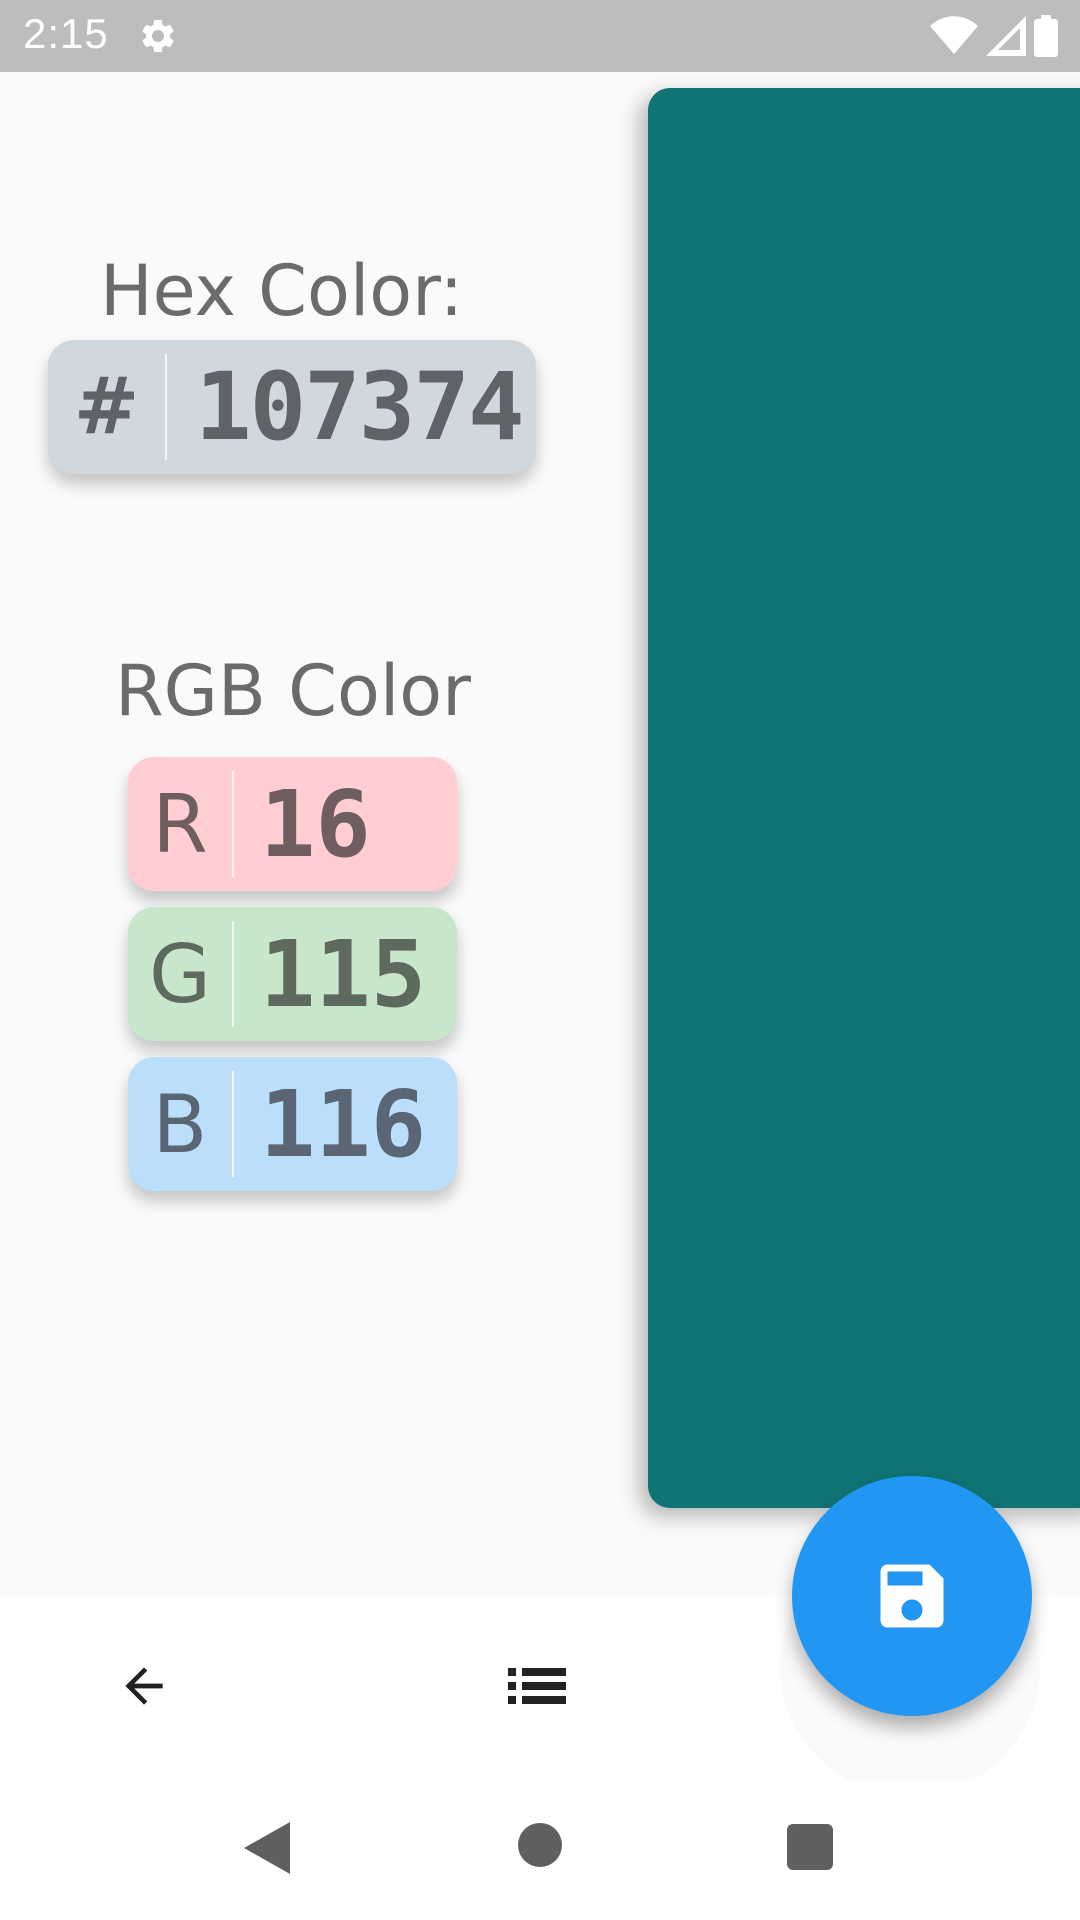  What do you see at coordinates (282, 291) in the screenshot?
I see `hex-color-label: Hex Color:` at bounding box center [282, 291].